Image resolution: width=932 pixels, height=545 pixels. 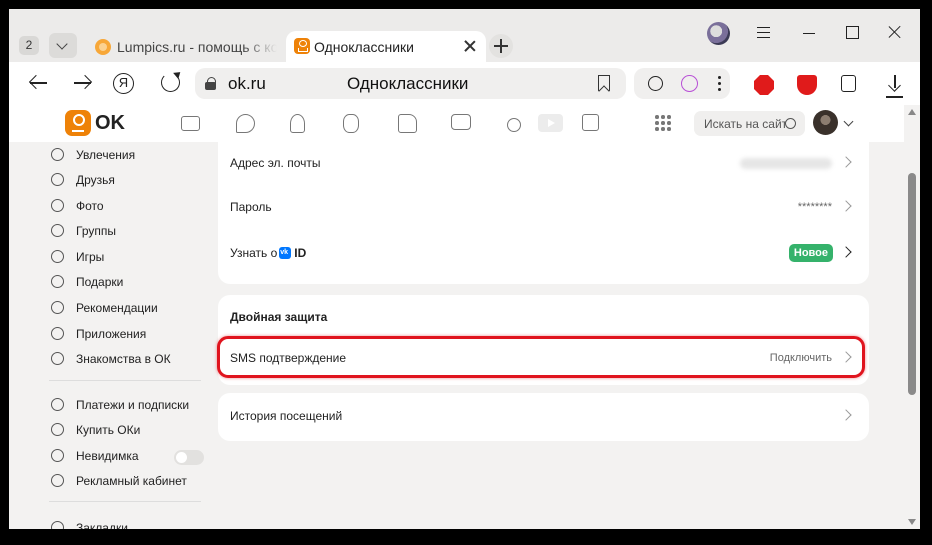 What do you see at coordinates (895, 85) in the screenshot?
I see `download-icon` at bounding box center [895, 85].